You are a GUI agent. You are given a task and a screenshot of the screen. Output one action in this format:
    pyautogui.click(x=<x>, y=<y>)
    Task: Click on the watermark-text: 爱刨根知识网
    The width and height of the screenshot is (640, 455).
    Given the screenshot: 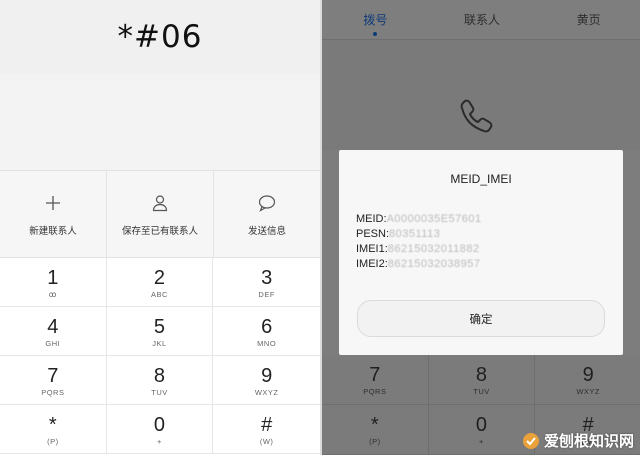 What is the action you would take?
    pyautogui.click(x=588, y=441)
    